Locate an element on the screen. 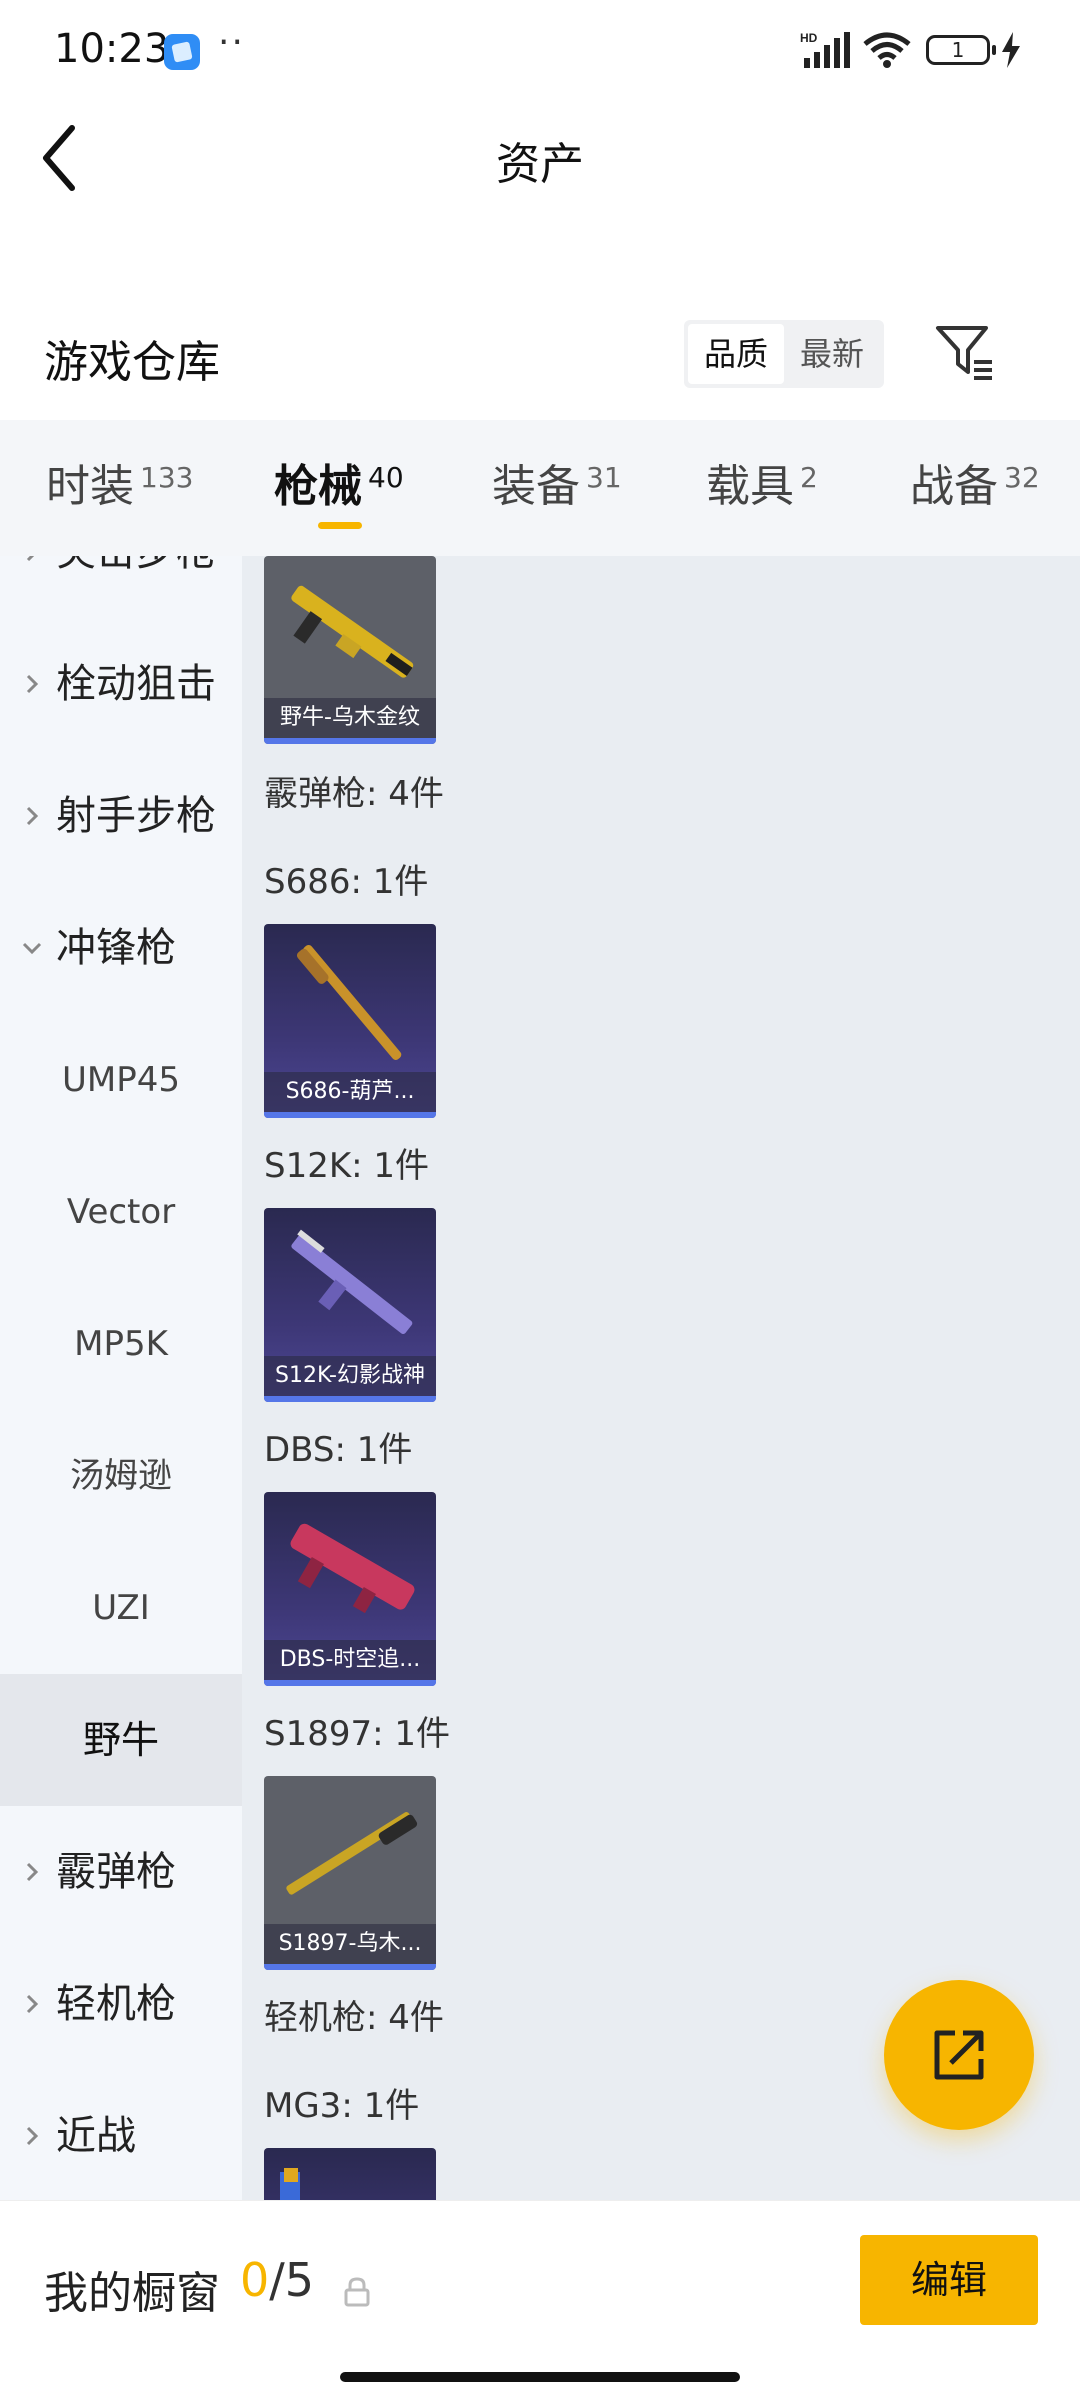 The width and height of the screenshot is (1080, 2401). wifi-icon is located at coordinates (887, 50).